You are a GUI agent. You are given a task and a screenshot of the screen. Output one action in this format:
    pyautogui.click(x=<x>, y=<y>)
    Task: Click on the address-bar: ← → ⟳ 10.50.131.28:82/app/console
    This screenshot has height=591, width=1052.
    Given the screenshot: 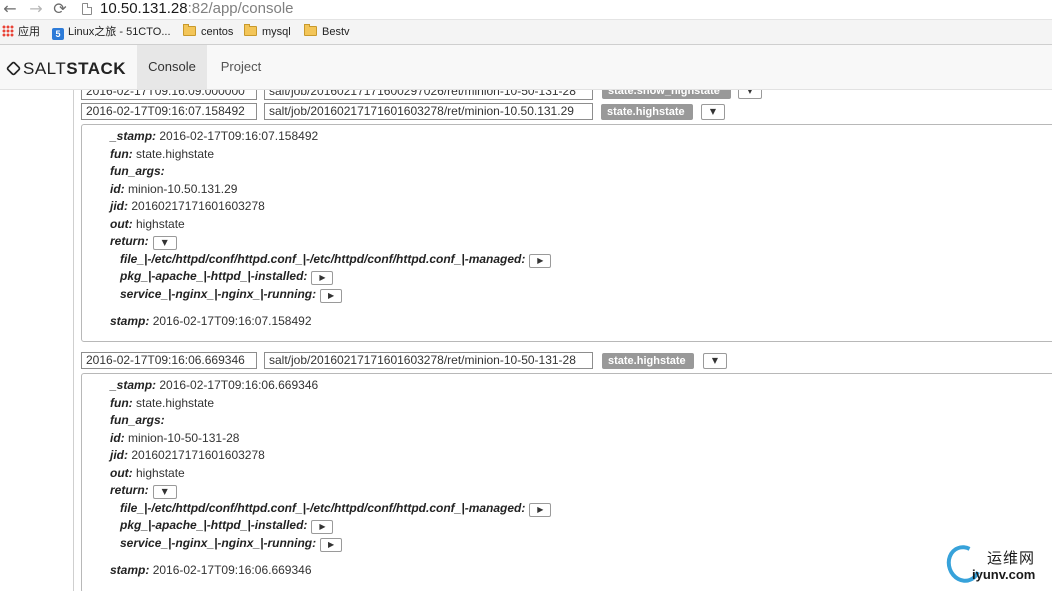 What is the action you would take?
    pyautogui.click(x=526, y=10)
    